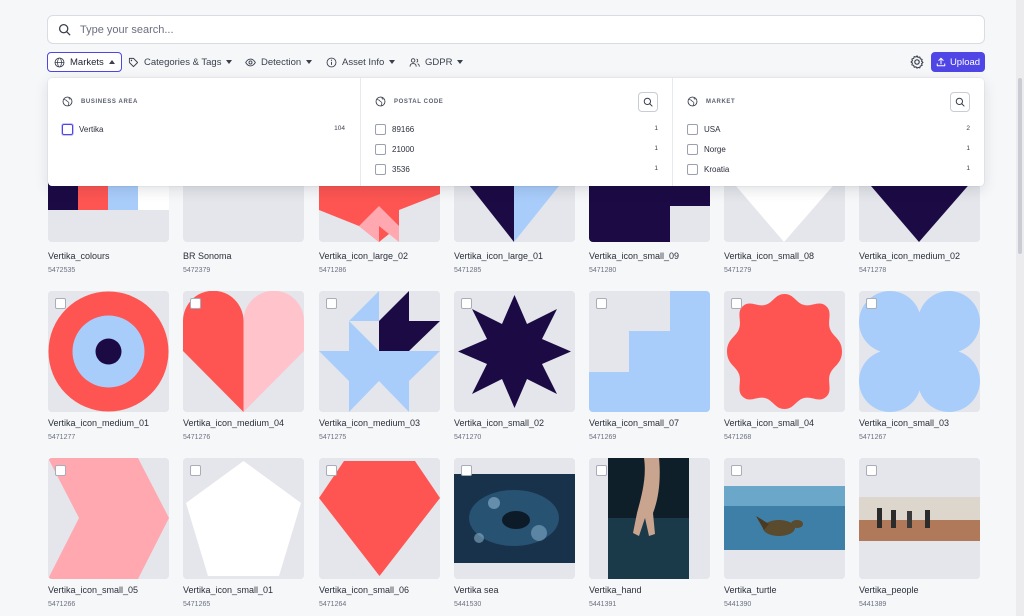 The height and width of the screenshot is (616, 1024). I want to click on gdpr-filter-button: GDPR, so click(436, 62).